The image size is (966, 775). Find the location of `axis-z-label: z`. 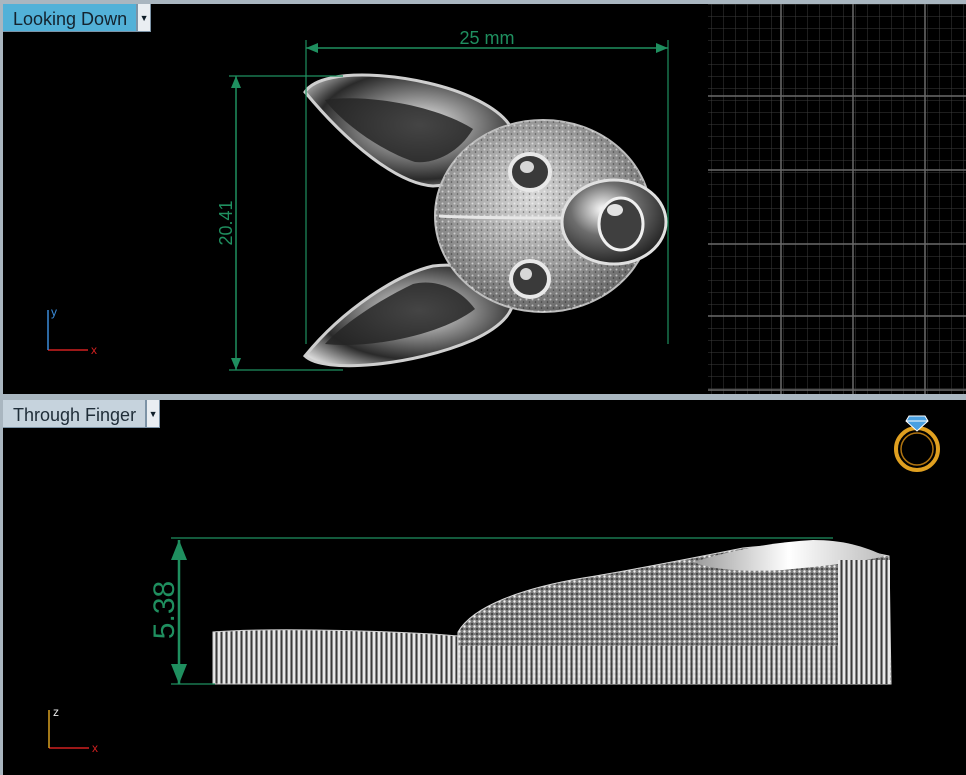

axis-z-label: z is located at coordinates (56, 712).